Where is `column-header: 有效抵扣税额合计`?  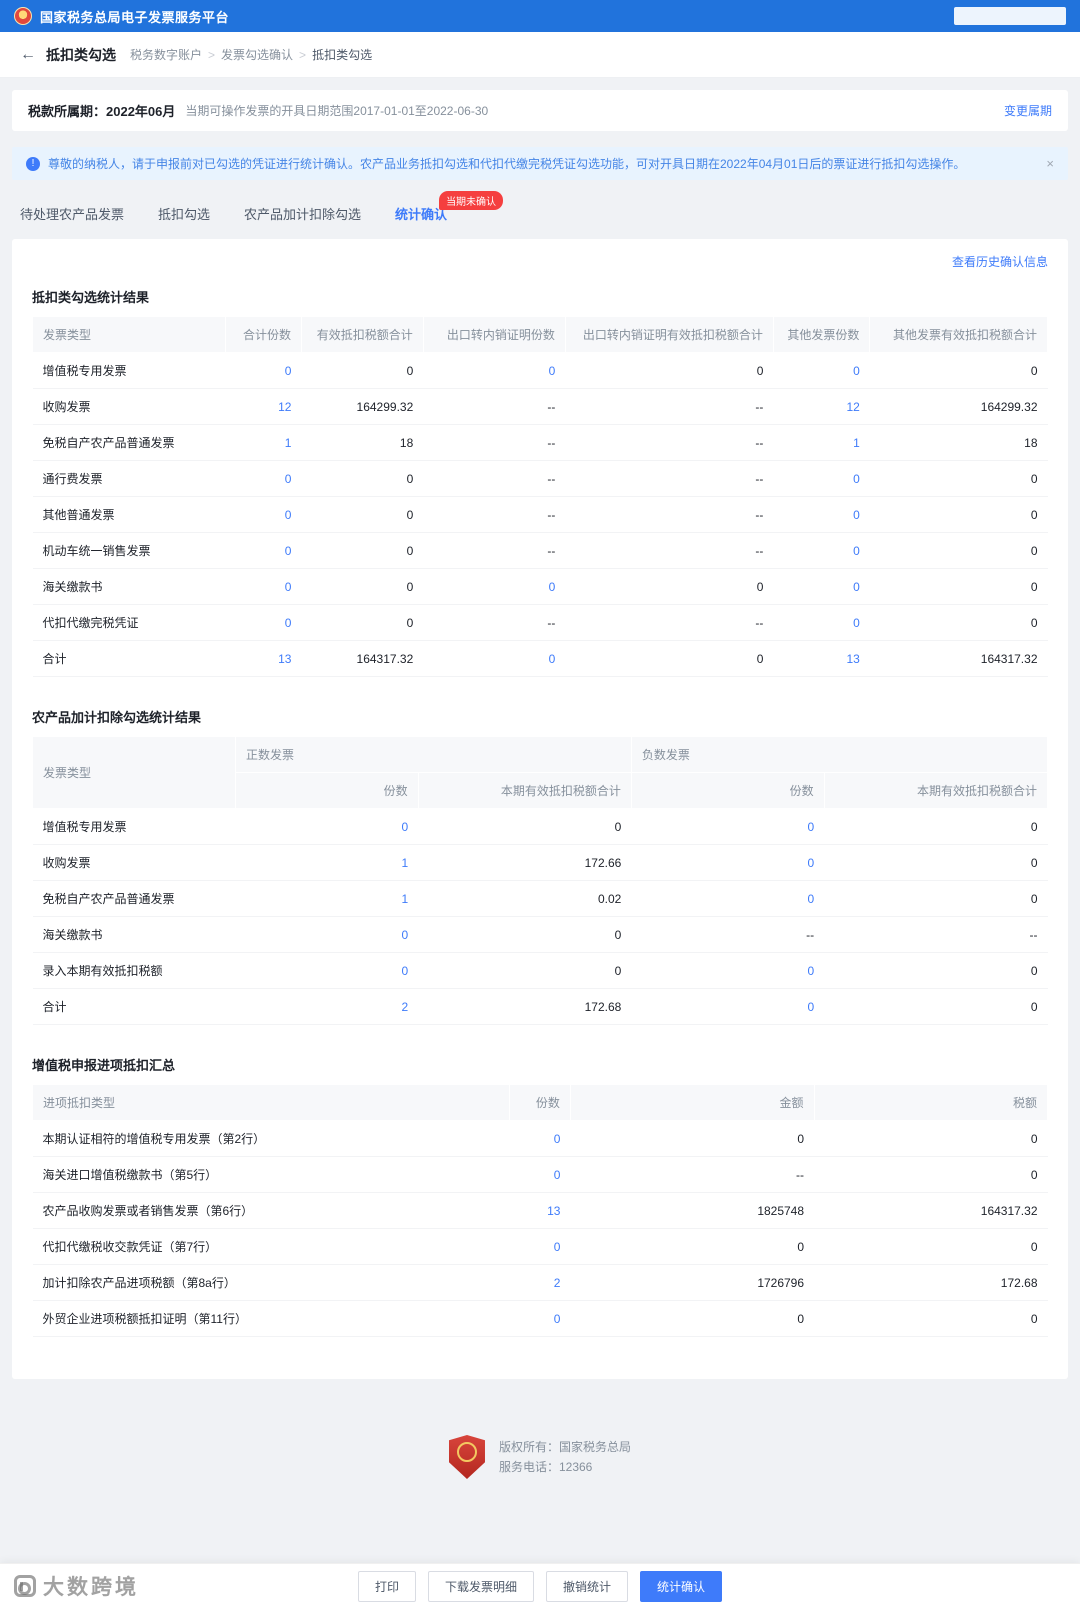
column-header: 有效抵扣税额合计 is located at coordinates (362, 334).